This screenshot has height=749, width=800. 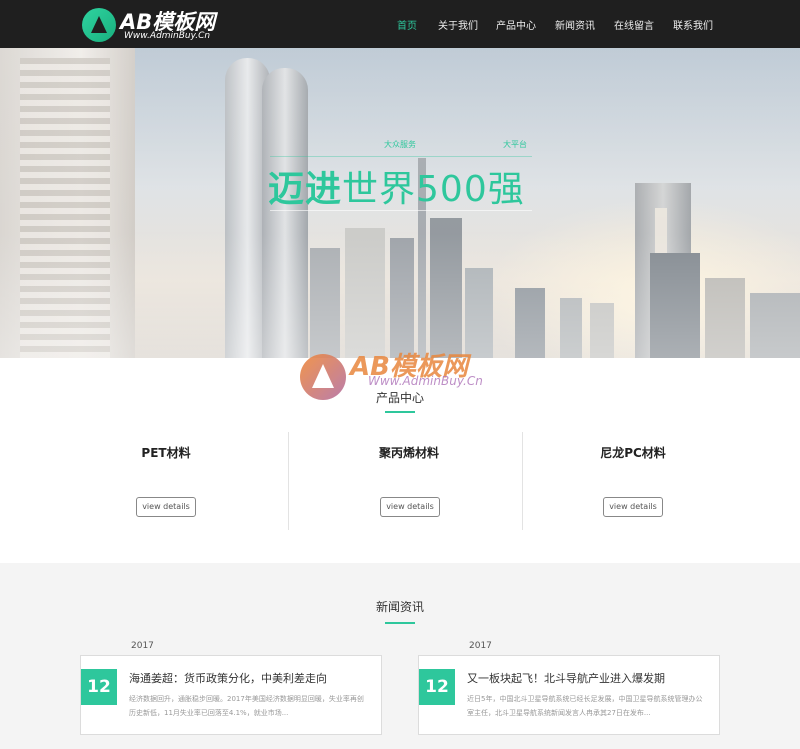 I want to click on news-title-bar, so click(x=400, y=623).